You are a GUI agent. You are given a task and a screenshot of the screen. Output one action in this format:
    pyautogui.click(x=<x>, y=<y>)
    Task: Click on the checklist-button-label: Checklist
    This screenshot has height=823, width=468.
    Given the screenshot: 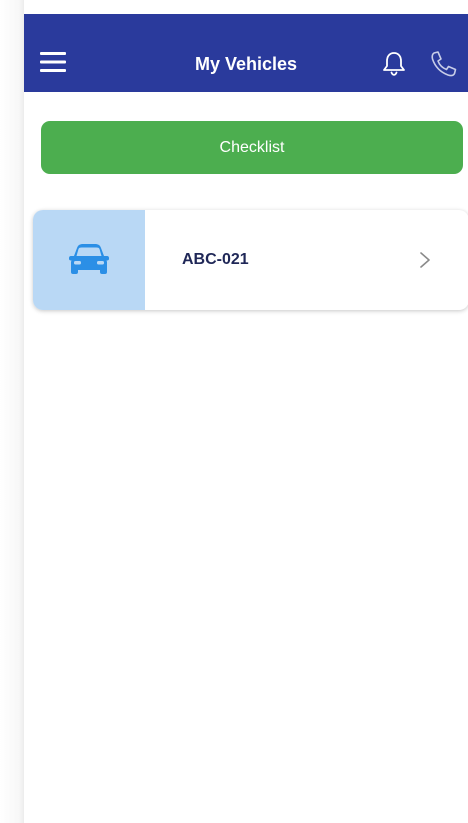 What is the action you would take?
    pyautogui.click(x=252, y=147)
    